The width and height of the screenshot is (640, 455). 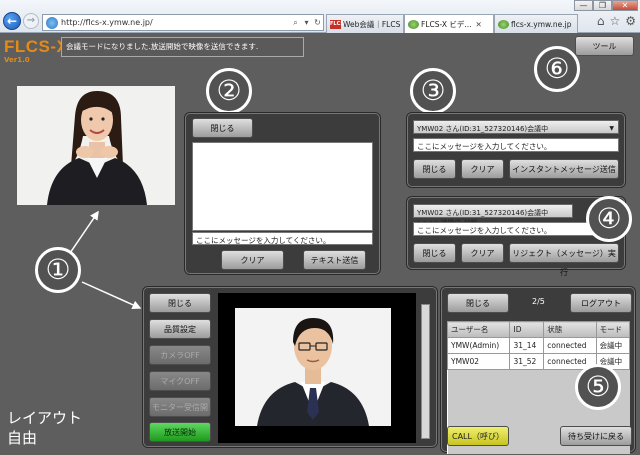 I want to click on column-header-mode: モード, so click(x=613, y=329).